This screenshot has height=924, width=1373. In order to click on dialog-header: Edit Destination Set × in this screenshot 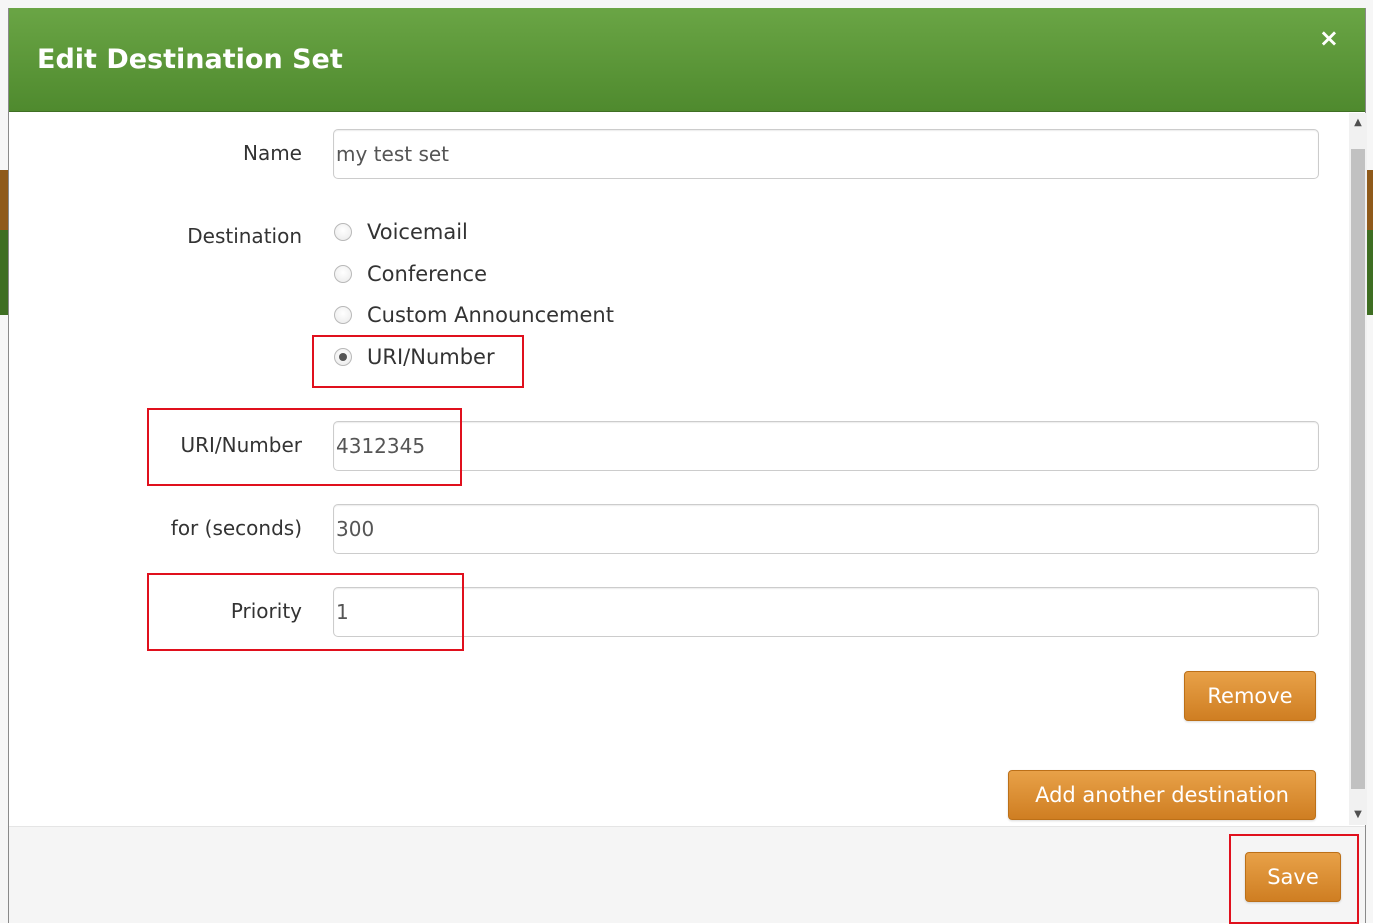, I will do `click(687, 60)`.